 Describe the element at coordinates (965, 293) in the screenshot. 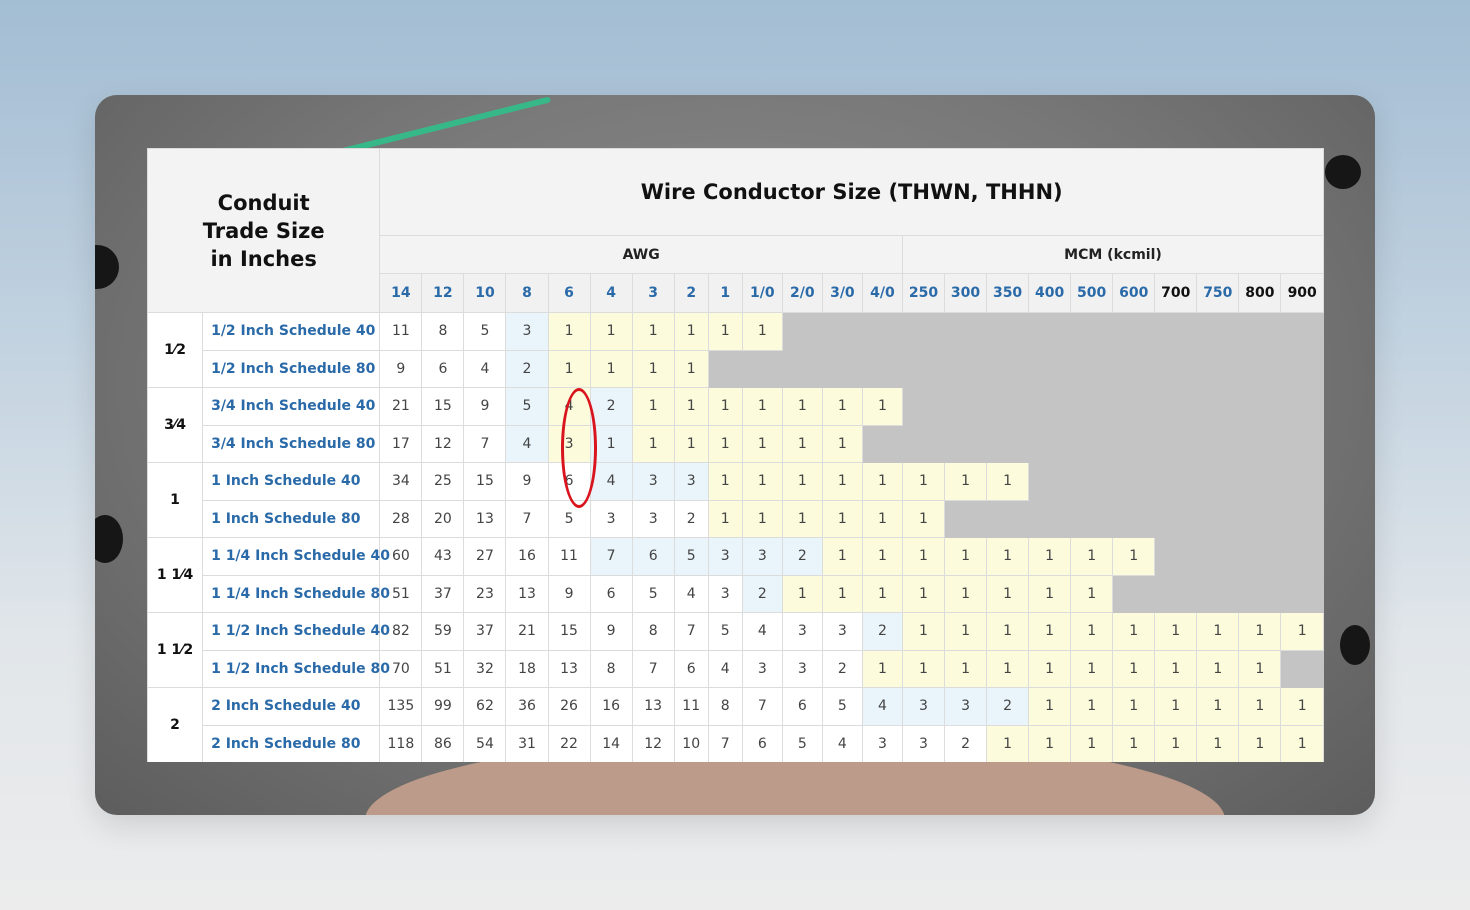

I see `column-header: 300` at that location.